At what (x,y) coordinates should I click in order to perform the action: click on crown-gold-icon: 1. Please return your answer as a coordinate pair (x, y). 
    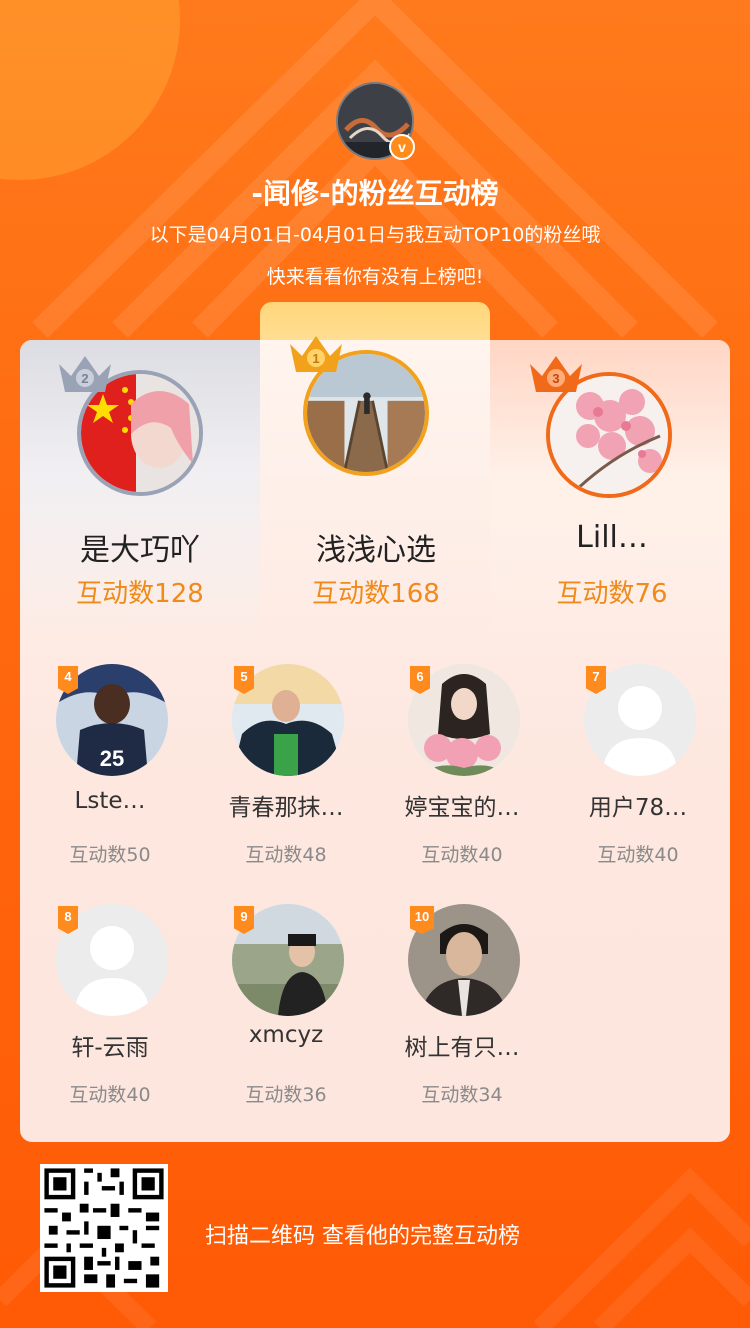
    Looking at the image, I should click on (316, 354).